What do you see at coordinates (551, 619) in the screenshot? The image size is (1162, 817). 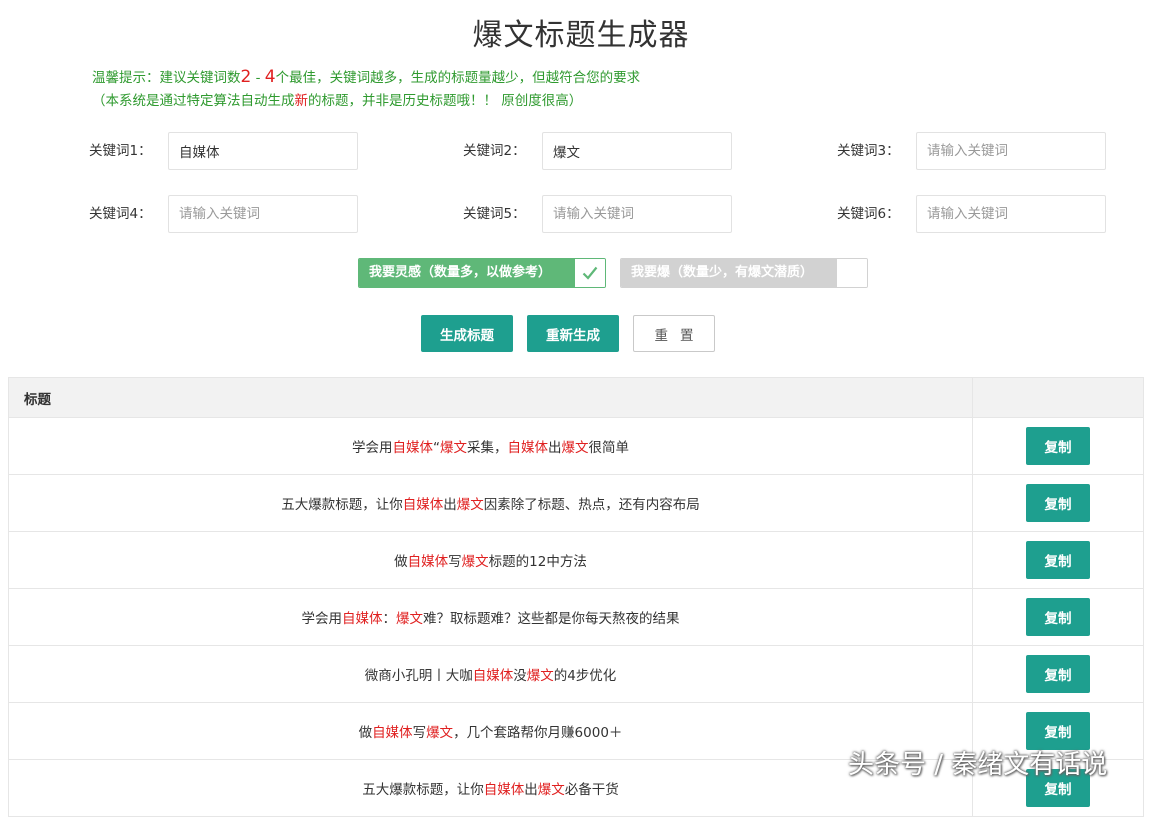 I see `title-text: 难？取标题难？这些都是你每天熬夜的结果` at bounding box center [551, 619].